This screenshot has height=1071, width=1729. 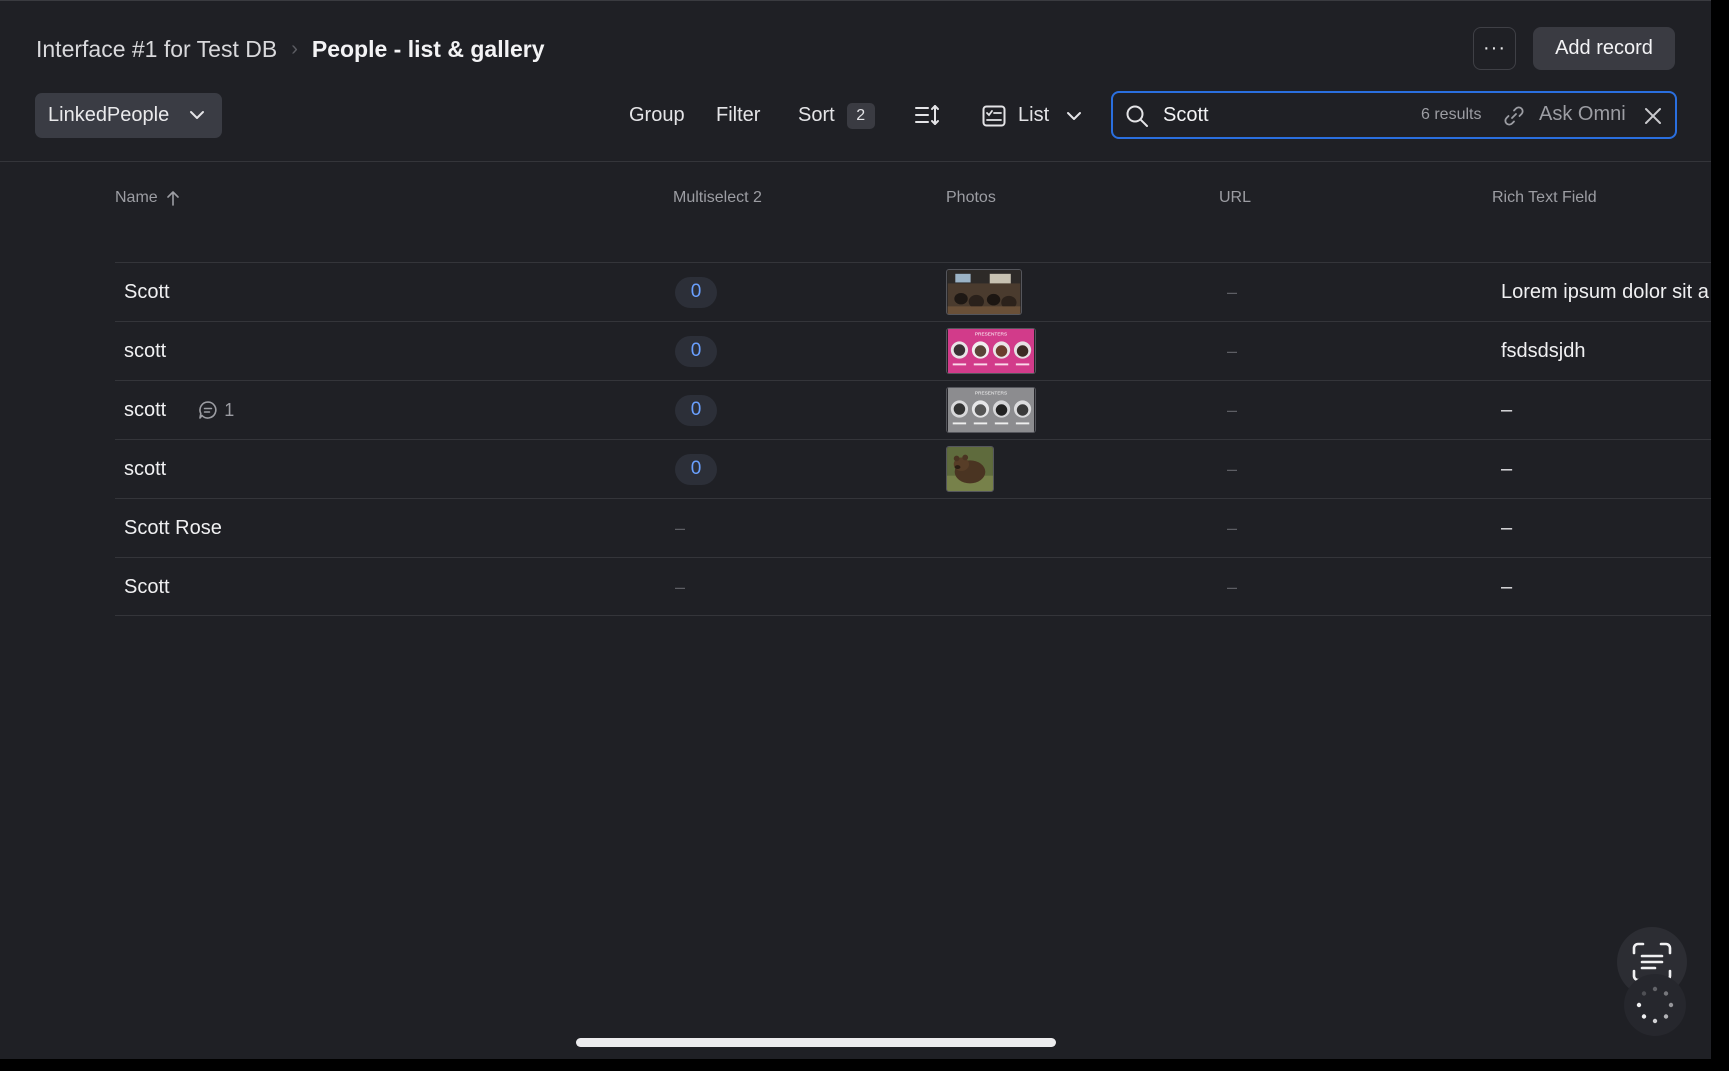 I want to click on table-row: scott 0 PRESENTERS – fsdsdsjdh, so click(x=913, y=350).